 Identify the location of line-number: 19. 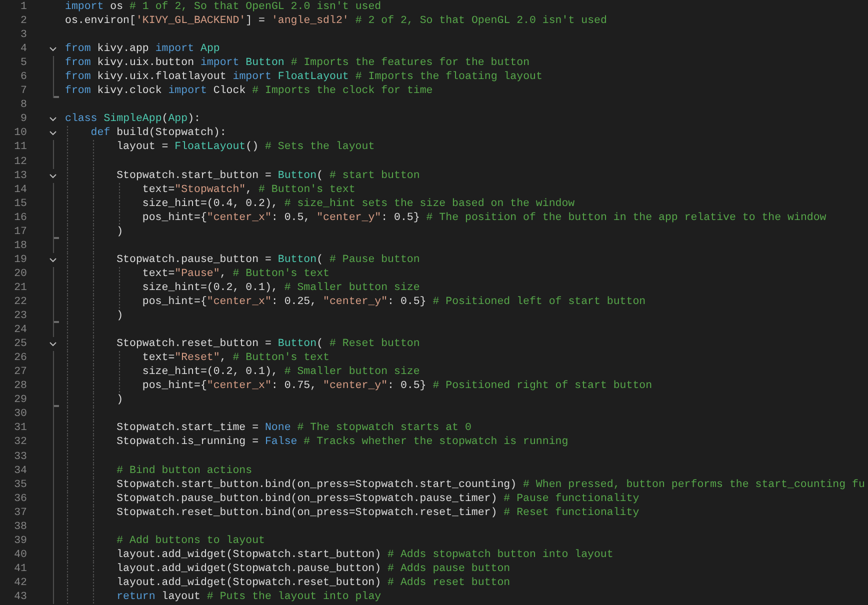
(20, 259).